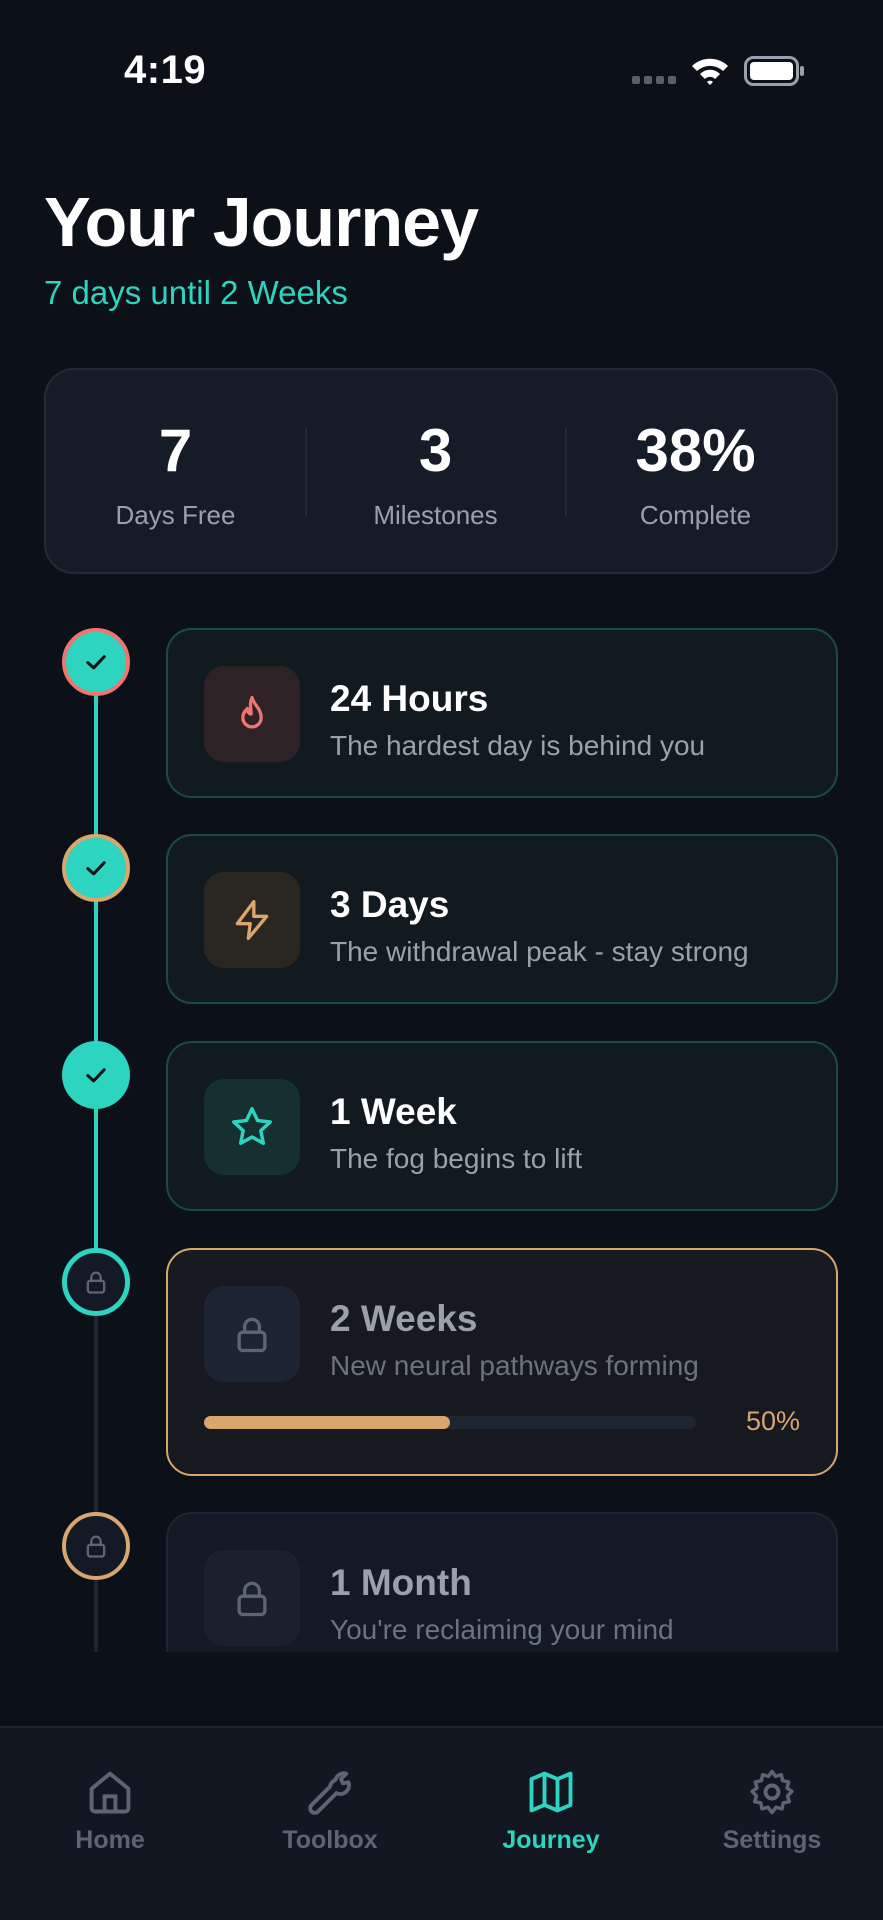  What do you see at coordinates (175, 515) in the screenshot?
I see `stat-label: Days Free` at bounding box center [175, 515].